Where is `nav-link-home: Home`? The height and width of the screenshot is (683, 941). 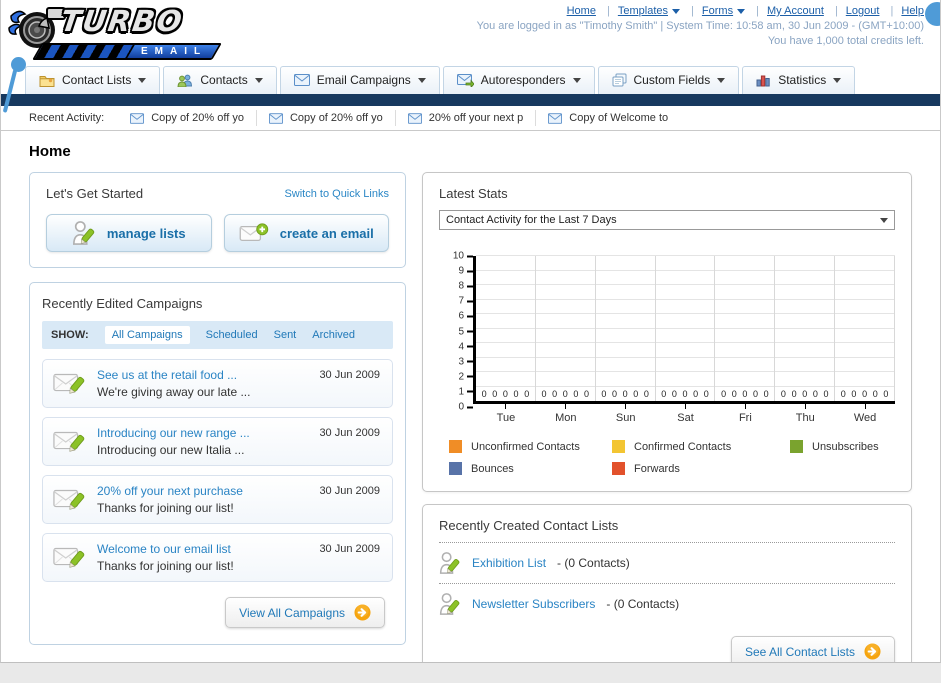 nav-link-home: Home is located at coordinates (581, 11).